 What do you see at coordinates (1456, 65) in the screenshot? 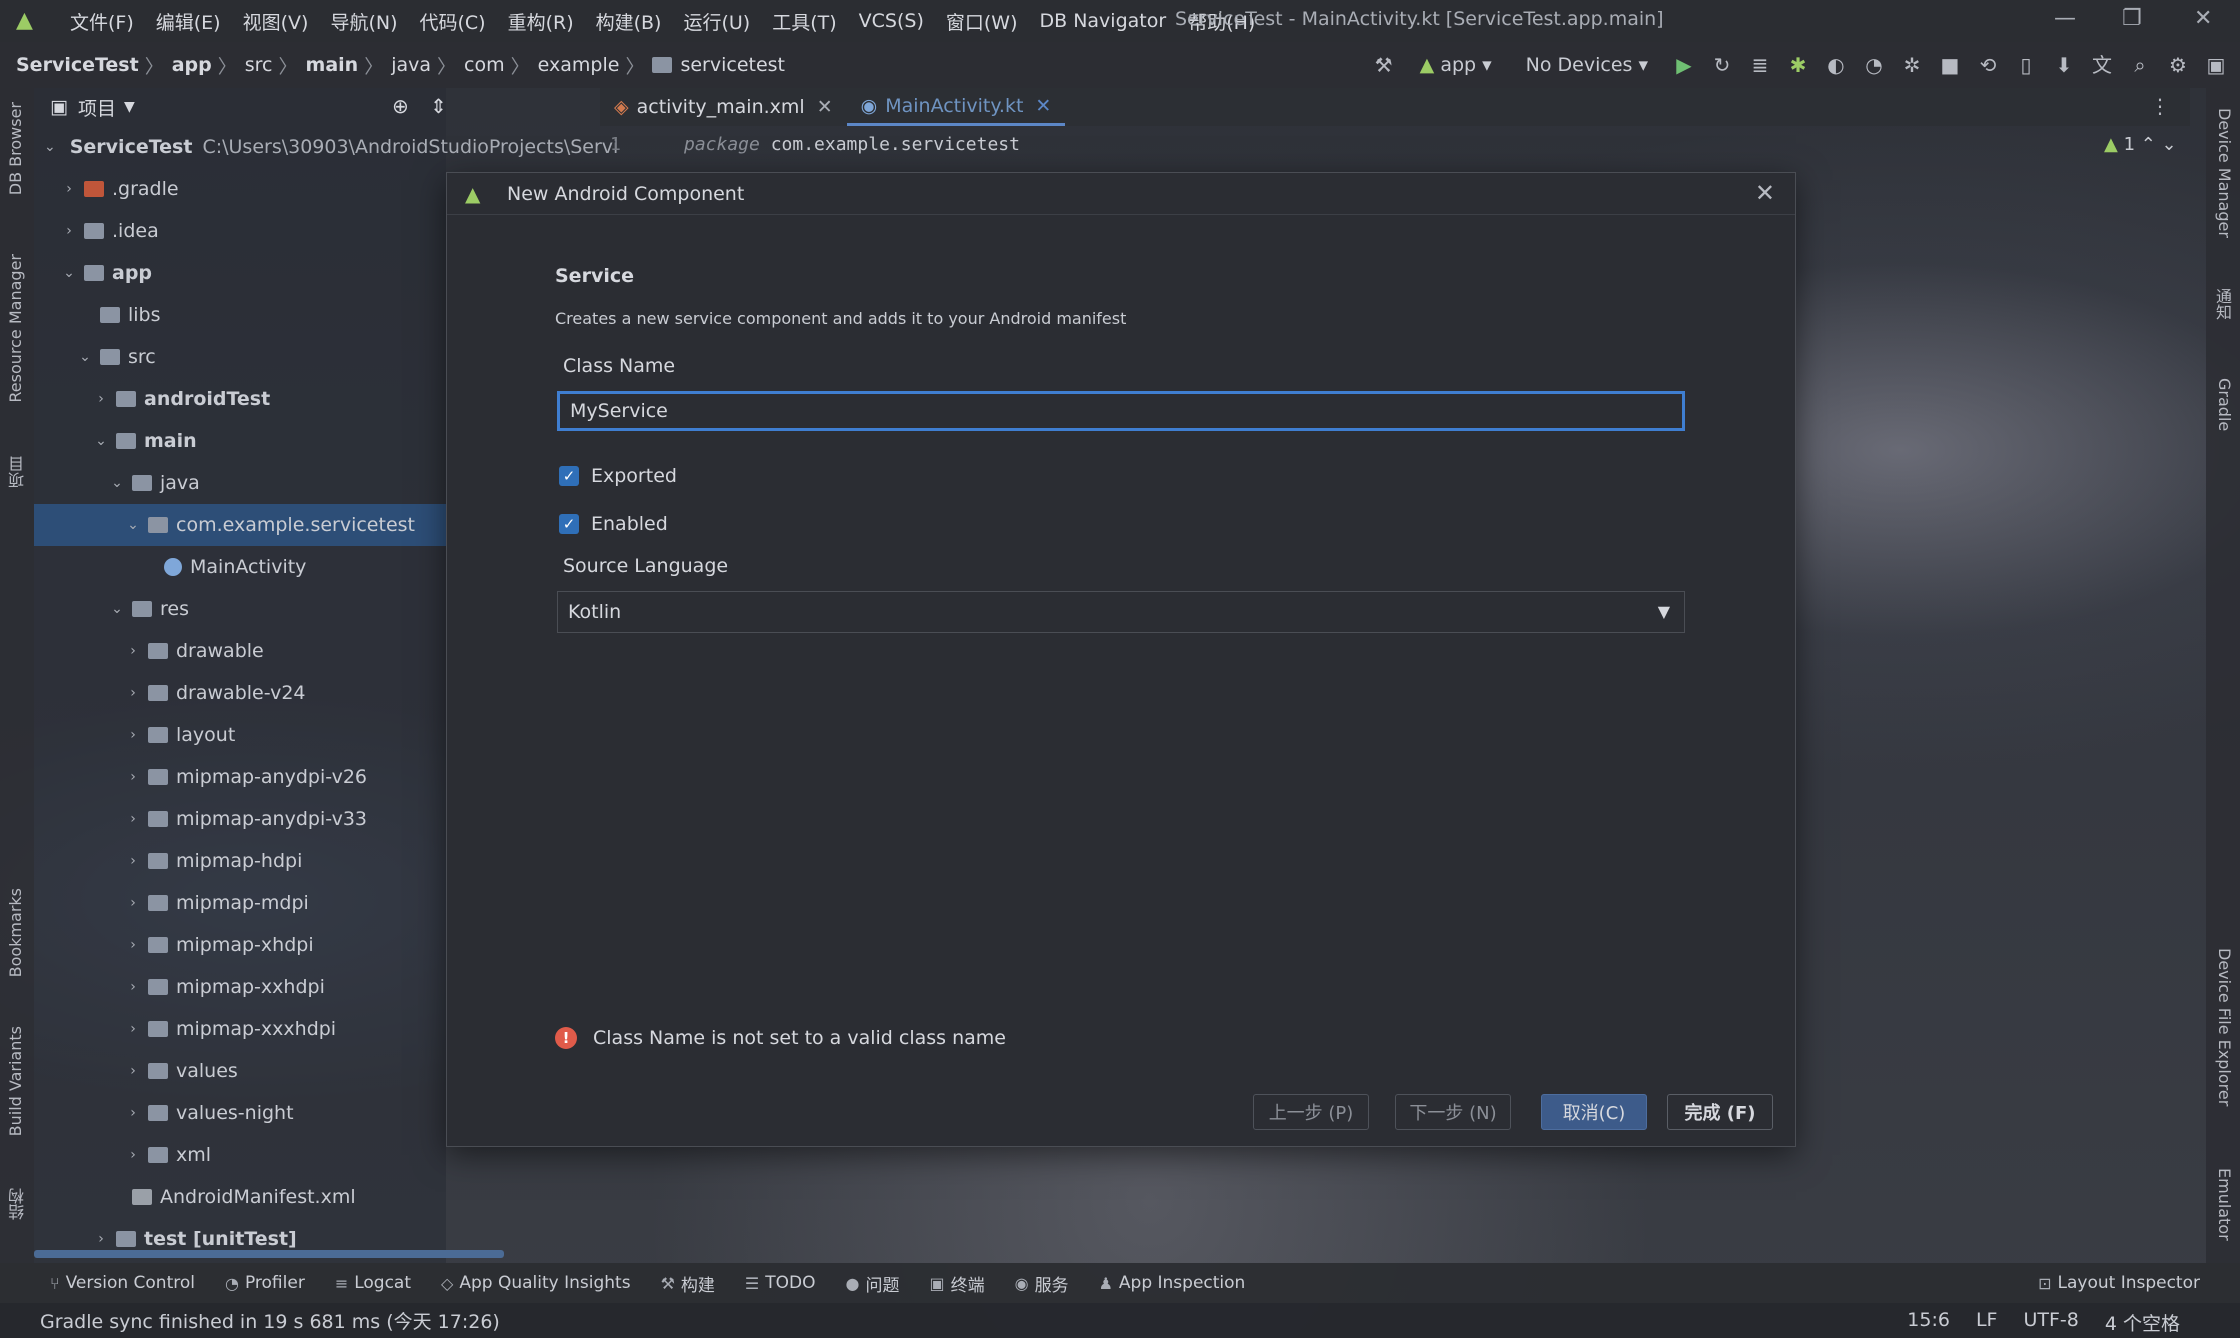
I see `run-config-select: ▲ app ▾` at bounding box center [1456, 65].